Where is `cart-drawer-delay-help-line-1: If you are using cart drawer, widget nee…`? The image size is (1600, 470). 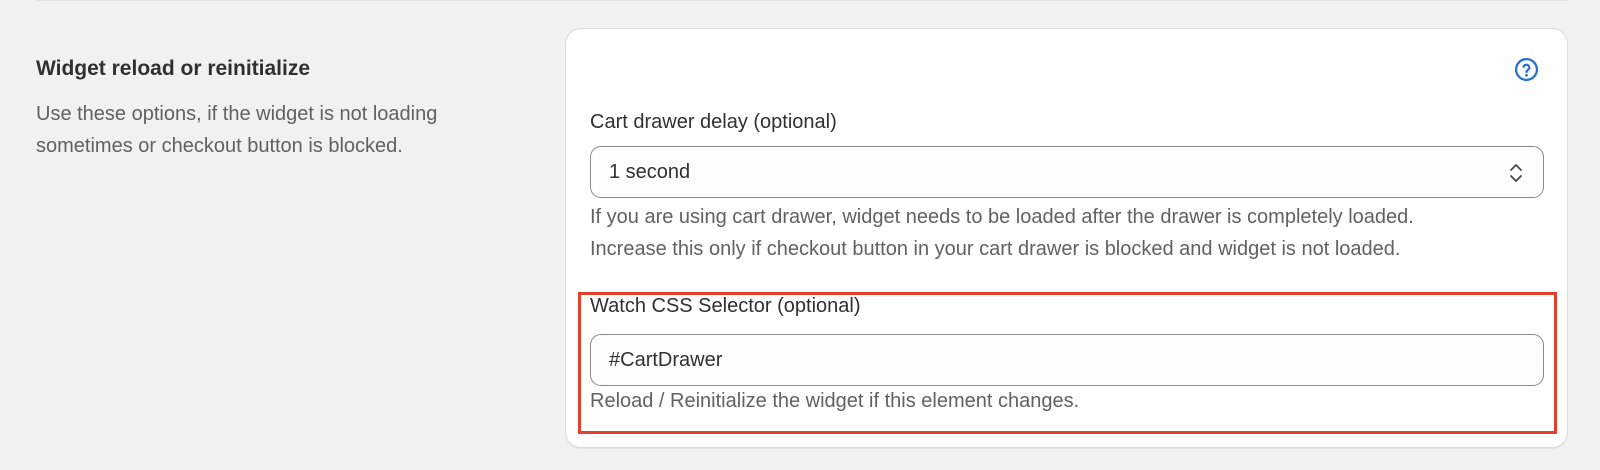 cart-drawer-delay-help-line-1: If you are using cart drawer, widget nee… is located at coordinates (1002, 217).